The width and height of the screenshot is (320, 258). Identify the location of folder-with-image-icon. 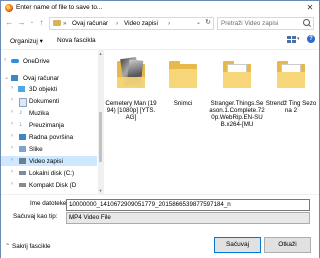
(131, 75).